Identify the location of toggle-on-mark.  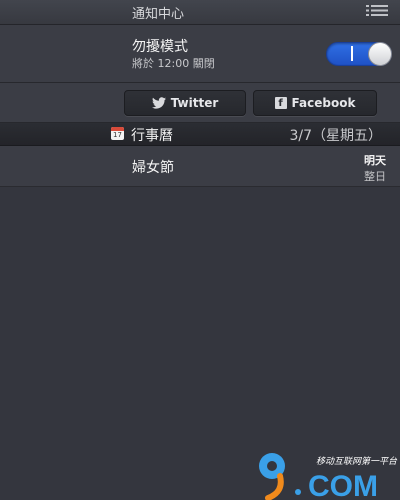
(352, 53).